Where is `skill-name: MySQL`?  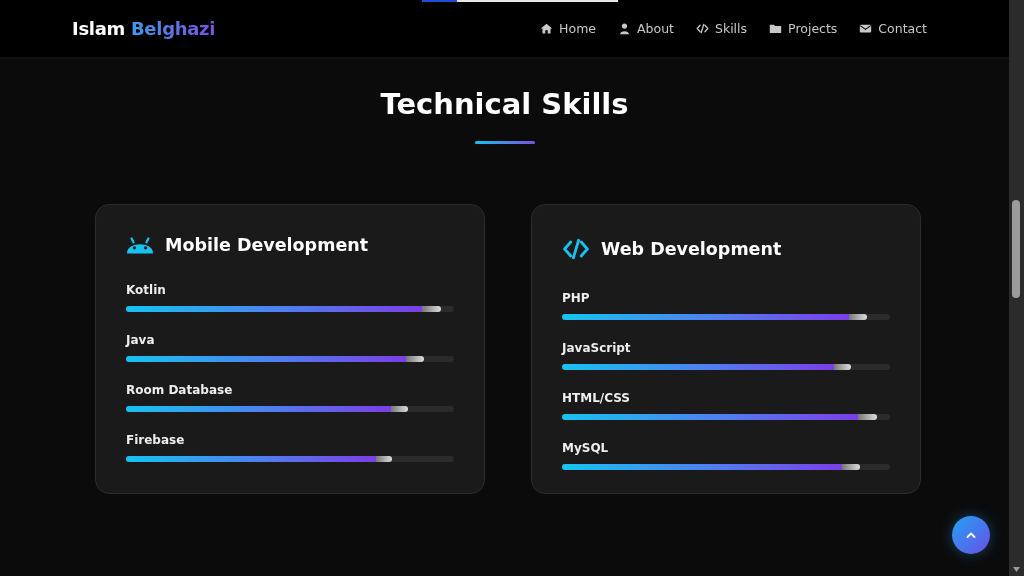
skill-name: MySQL is located at coordinates (585, 448).